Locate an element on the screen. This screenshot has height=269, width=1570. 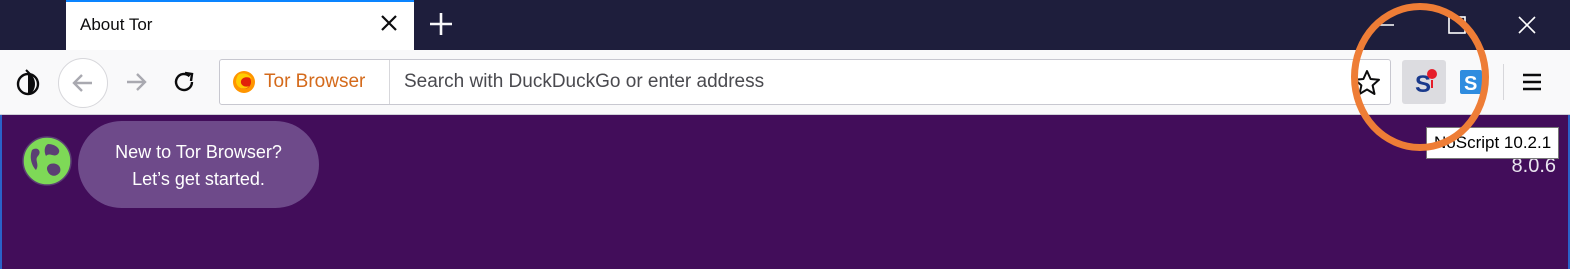
star-icon is located at coordinates (1367, 83).